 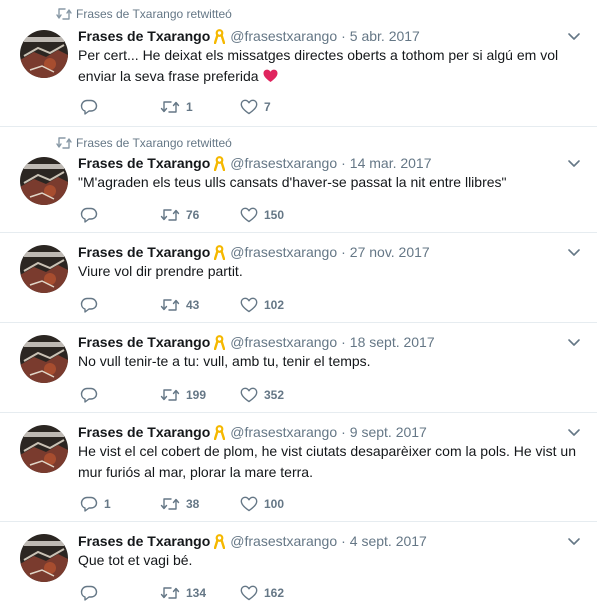 I want to click on like-button: 102, so click(x=262, y=305).